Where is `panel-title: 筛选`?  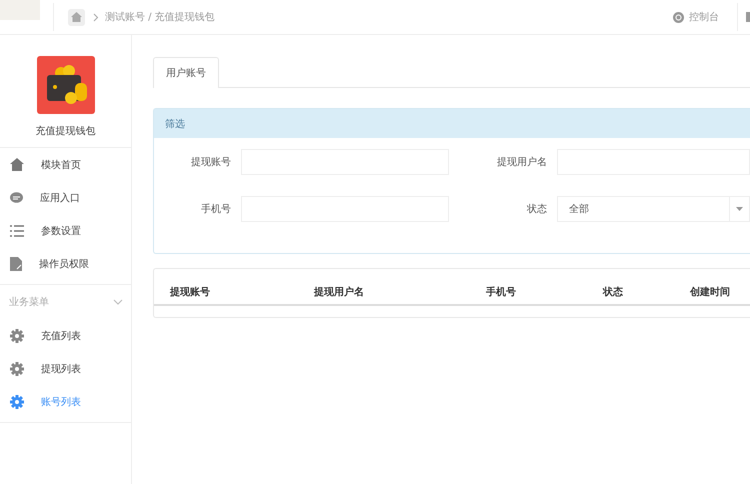 panel-title: 筛选 is located at coordinates (452, 123).